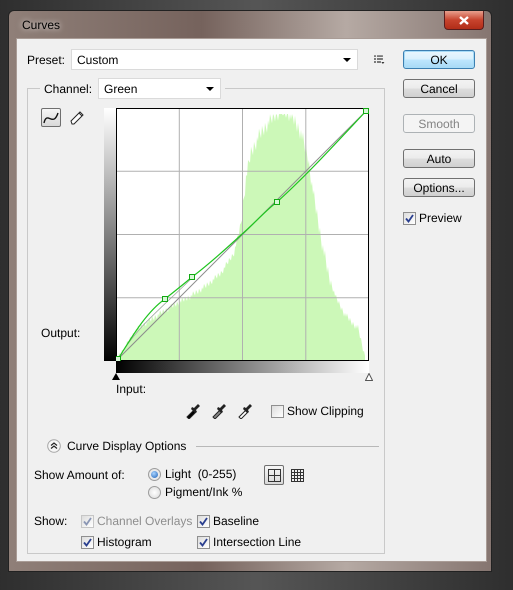 Image resolution: width=513 pixels, height=590 pixels. I want to click on pencil-icon, so click(77, 118).